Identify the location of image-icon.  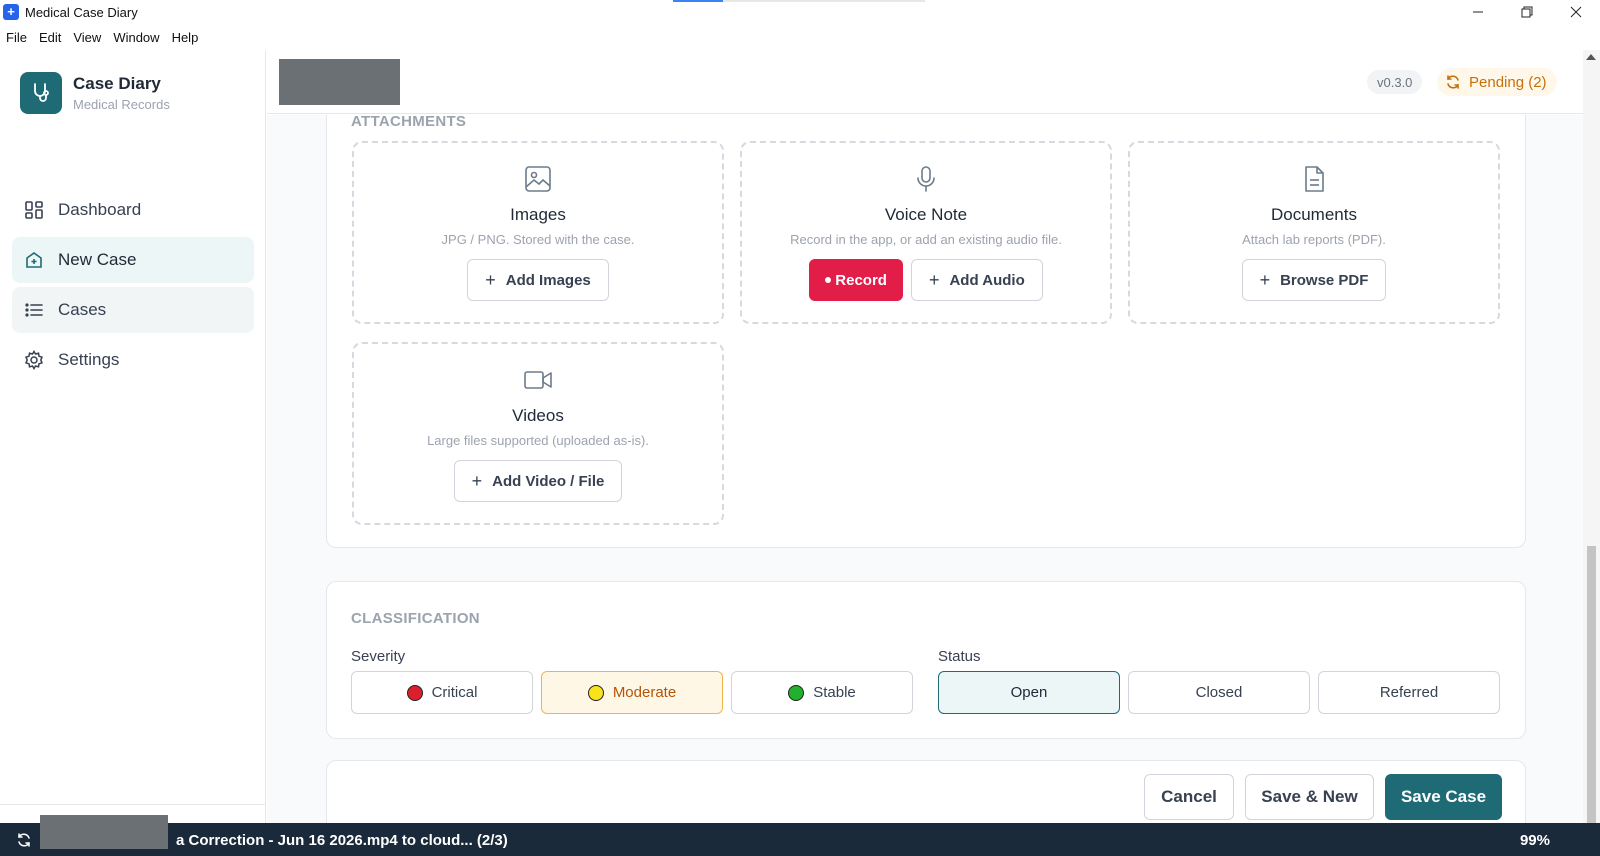
(538, 179).